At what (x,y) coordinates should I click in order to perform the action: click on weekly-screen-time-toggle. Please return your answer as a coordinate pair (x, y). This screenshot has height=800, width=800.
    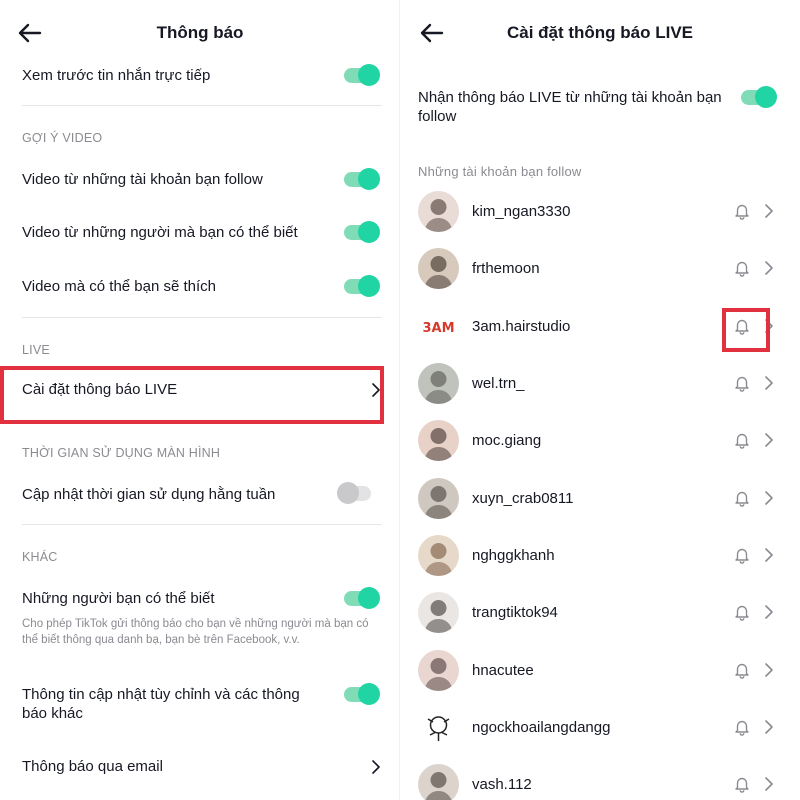
    Looking at the image, I should click on (355, 493).